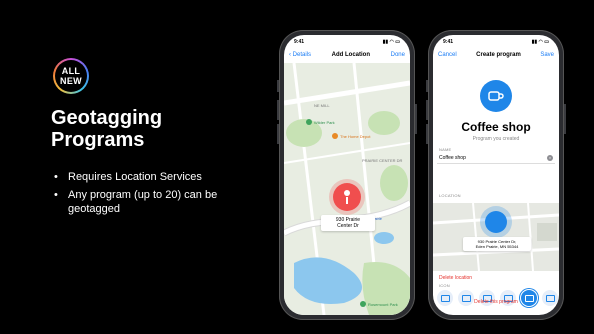 The image size is (594, 334). Describe the element at coordinates (496, 139) in the screenshot. I see `program-subtitle: Program you created` at that location.